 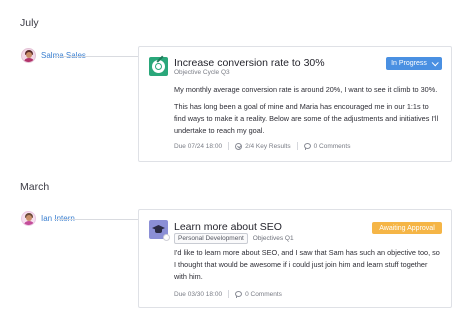 What do you see at coordinates (29, 23) in the screenshot?
I see `month-heading: July` at bounding box center [29, 23].